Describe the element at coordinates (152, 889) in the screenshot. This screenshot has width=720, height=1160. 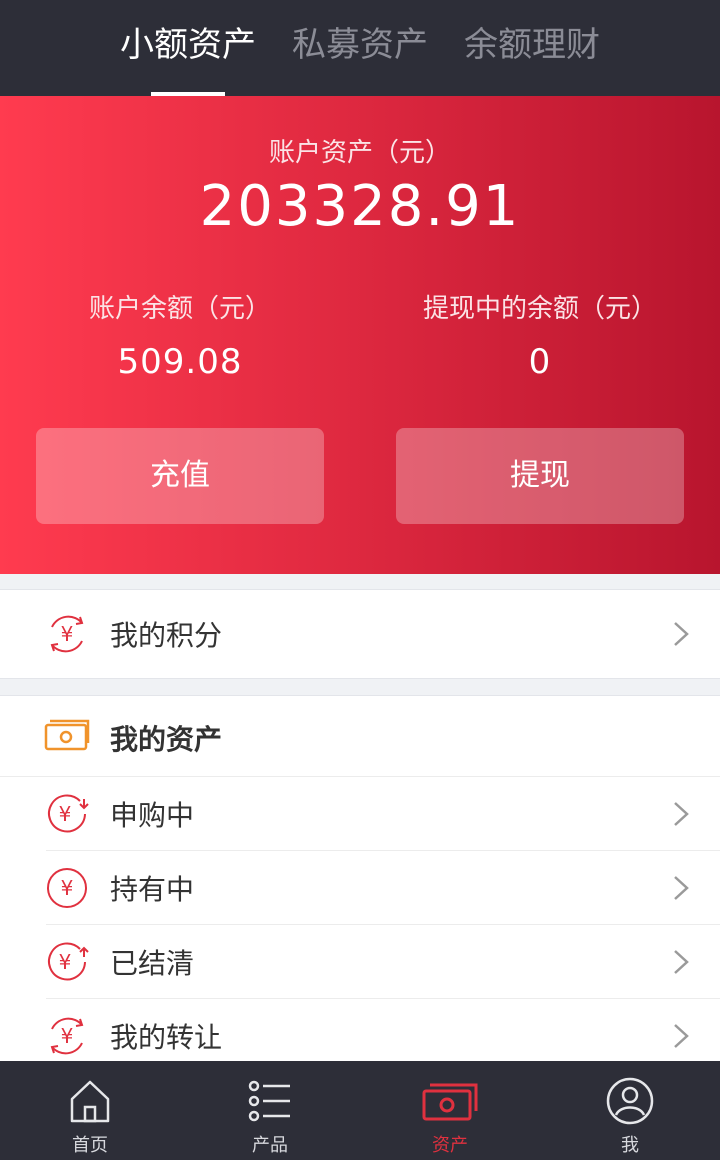
I see `asset-row-label: 持有中` at that location.